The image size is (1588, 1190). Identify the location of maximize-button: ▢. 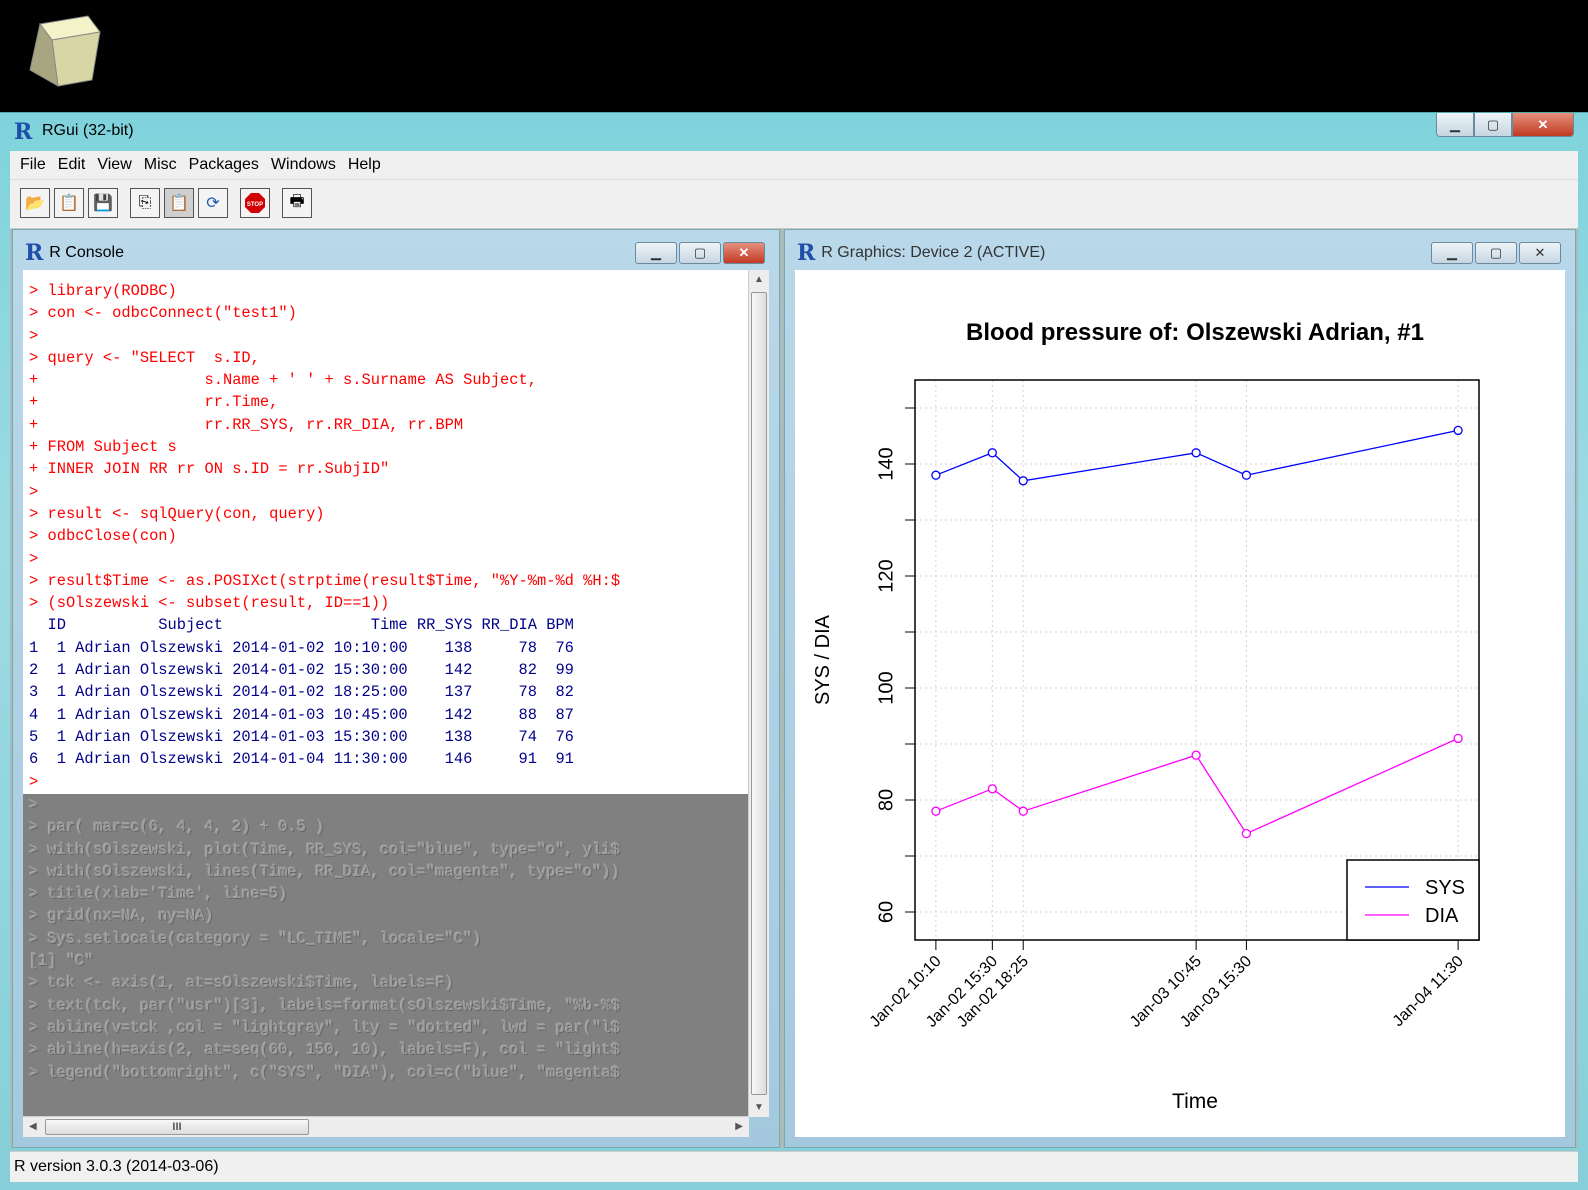
(1493, 125).